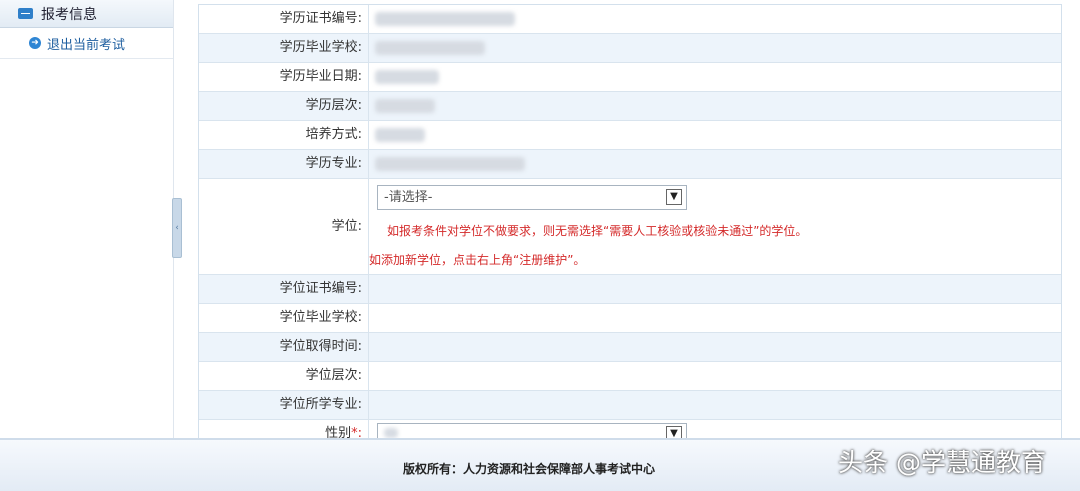 The image size is (1080, 491). Describe the element at coordinates (597, 231) in the screenshot. I see `degree-hint-text: 如报考条件对学位不做要求，则无需选择“需要人工核验或核验未通过”的学位。` at that location.